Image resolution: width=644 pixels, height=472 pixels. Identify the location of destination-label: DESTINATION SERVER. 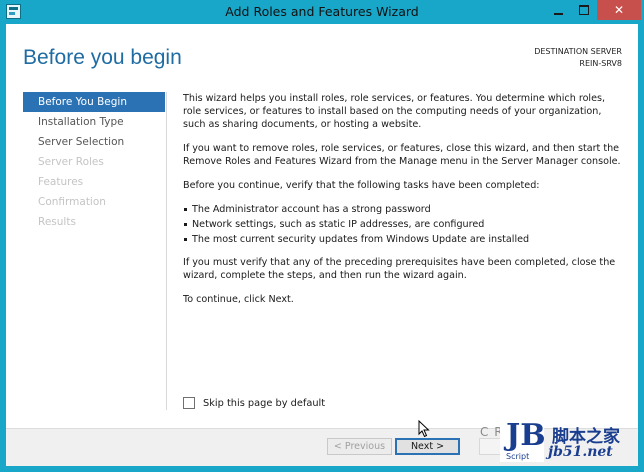
(578, 51).